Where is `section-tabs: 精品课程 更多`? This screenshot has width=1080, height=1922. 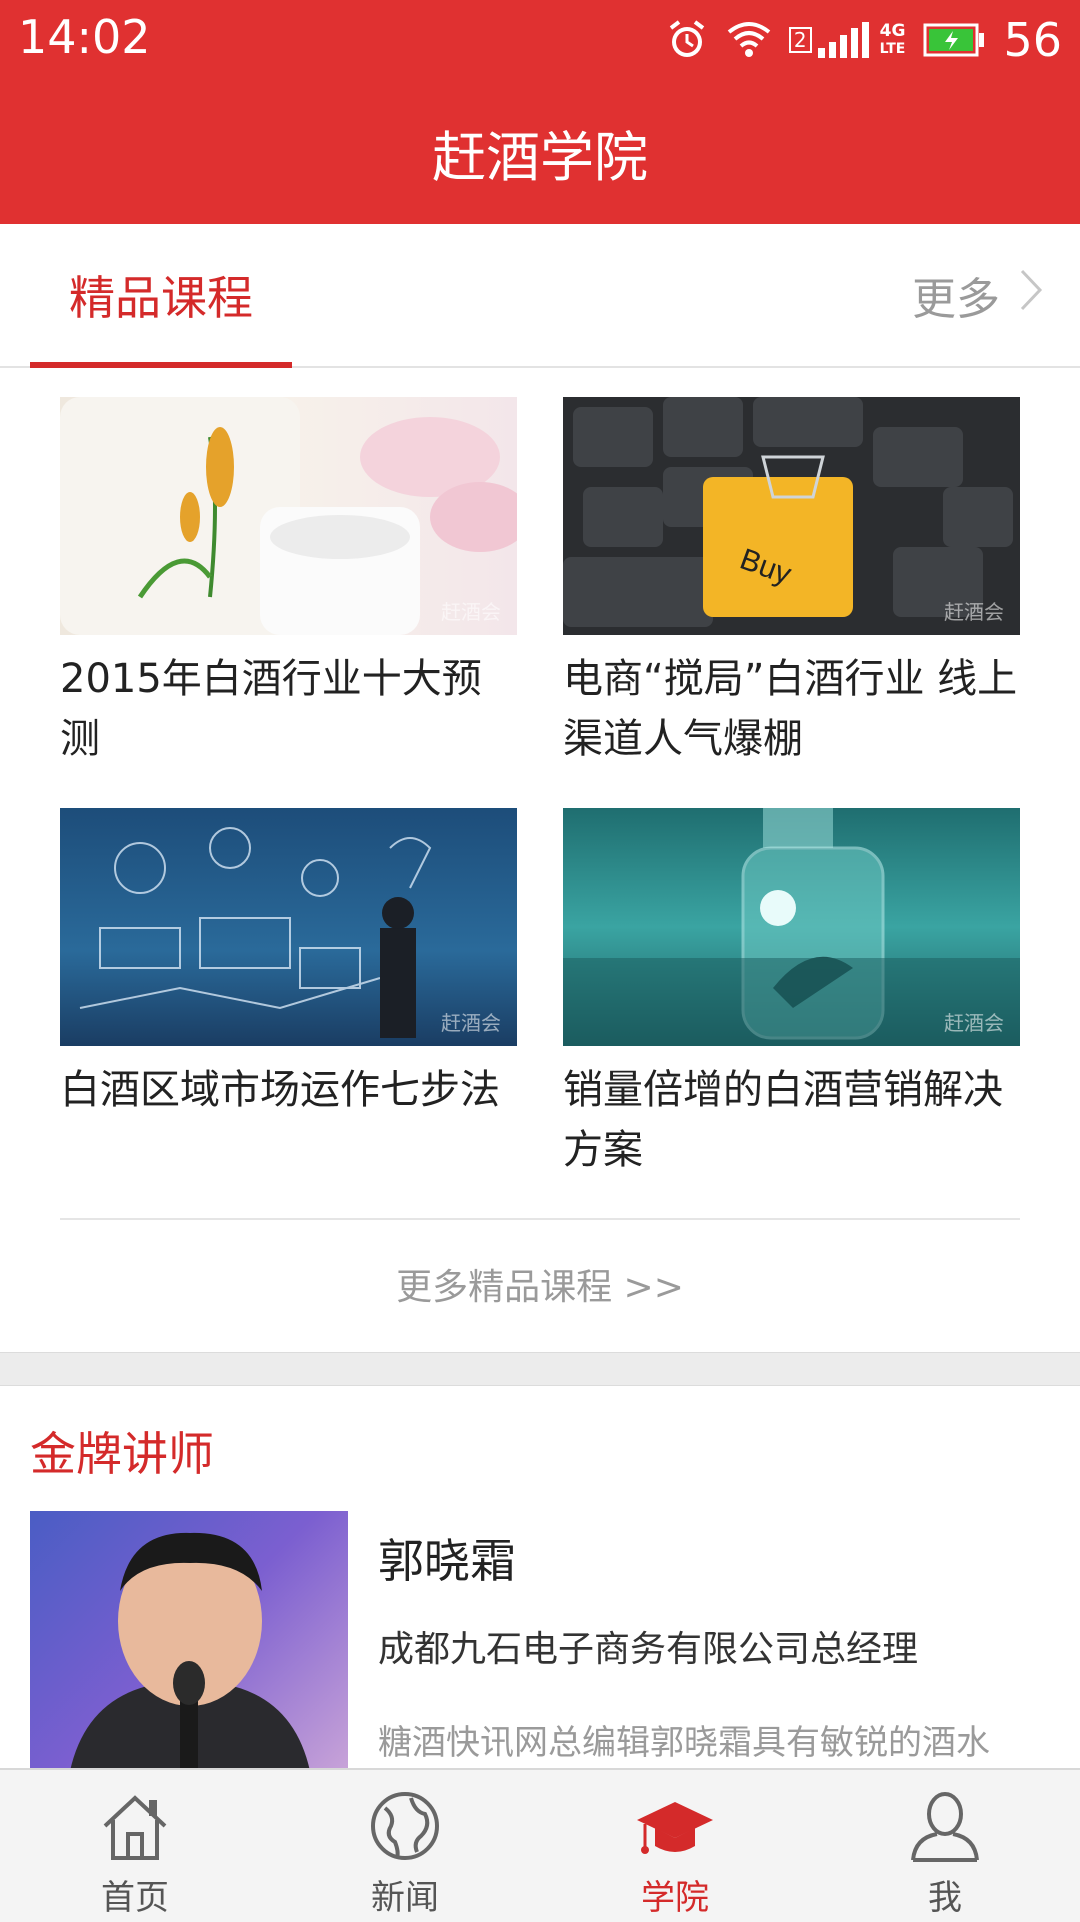 section-tabs: 精品课程 更多 is located at coordinates (540, 296).